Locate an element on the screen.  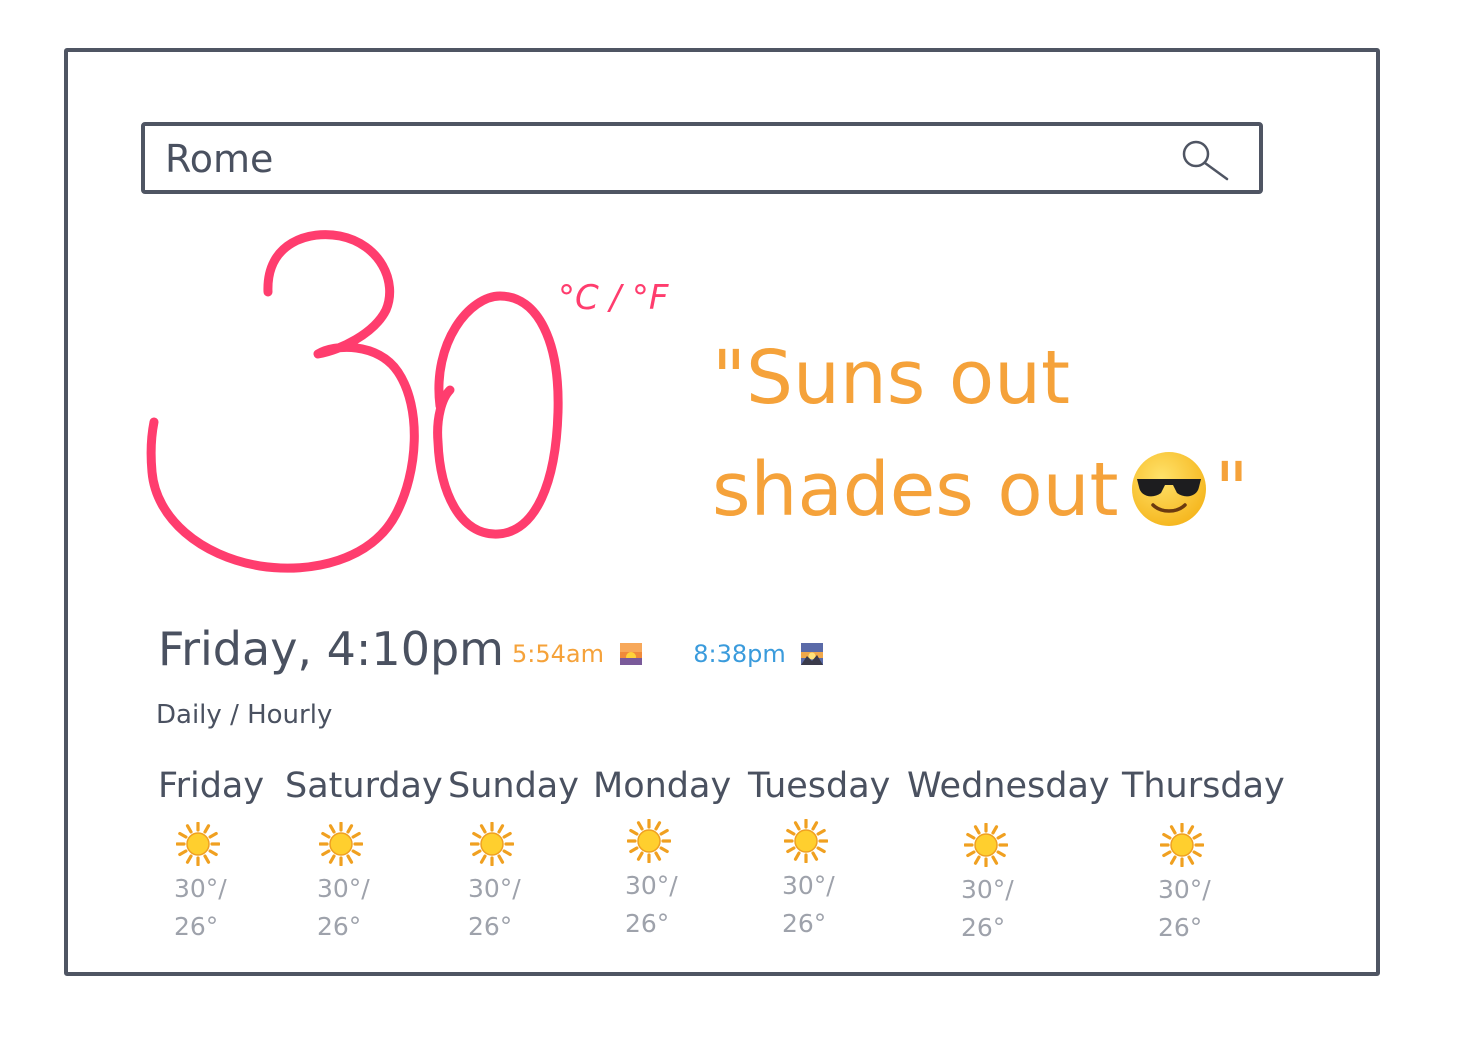
sunglasses-face-icon is located at coordinates (1169, 504).